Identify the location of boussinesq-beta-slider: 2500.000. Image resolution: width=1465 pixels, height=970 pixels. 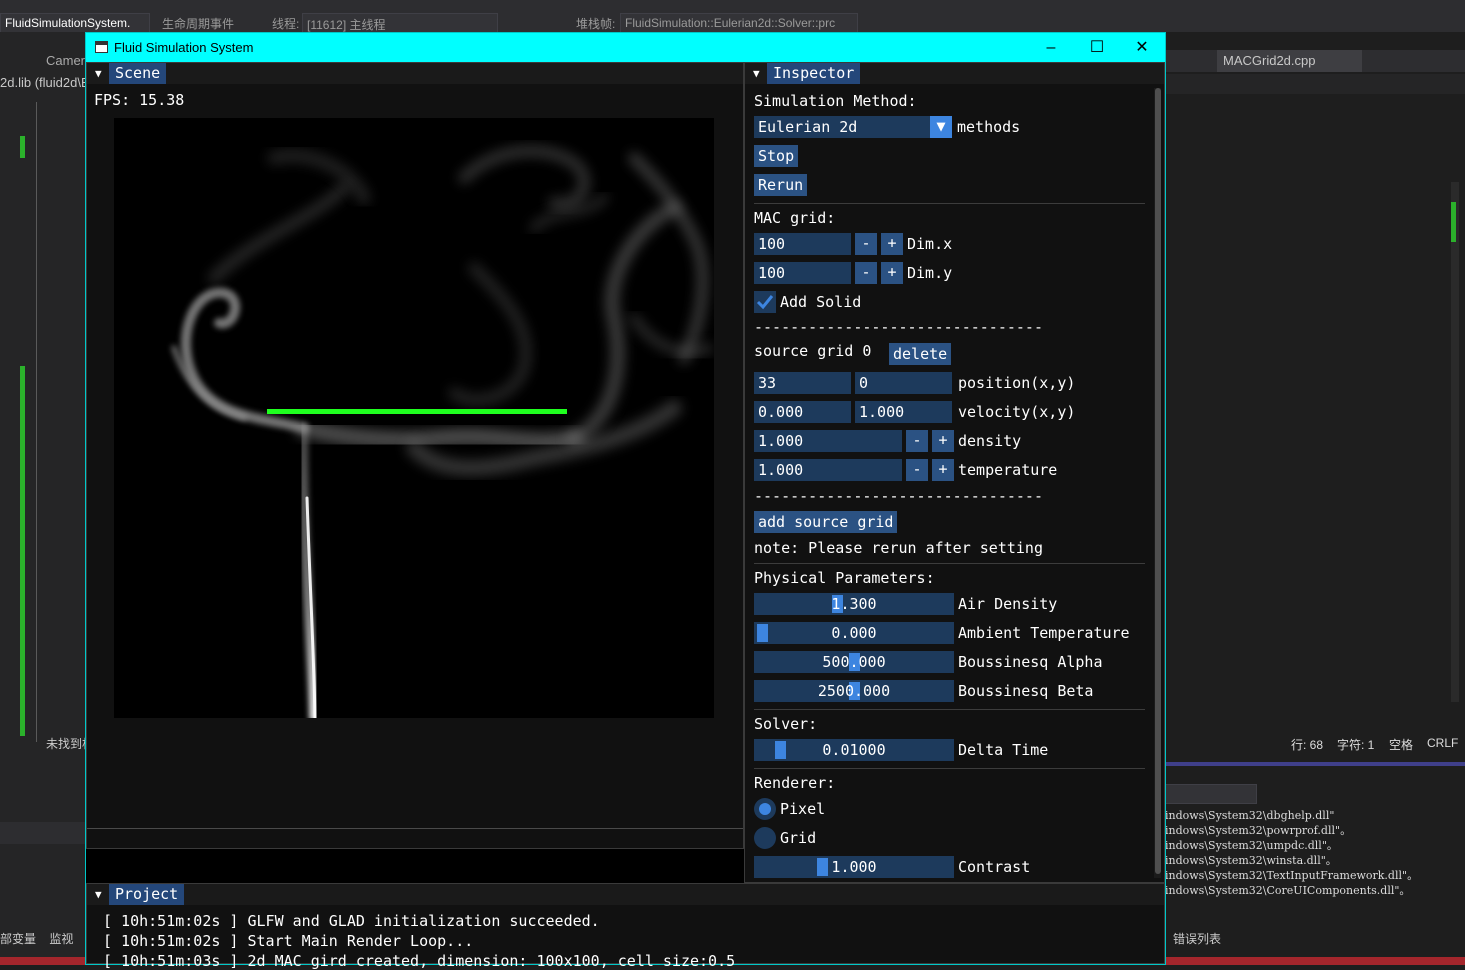
(854, 691).